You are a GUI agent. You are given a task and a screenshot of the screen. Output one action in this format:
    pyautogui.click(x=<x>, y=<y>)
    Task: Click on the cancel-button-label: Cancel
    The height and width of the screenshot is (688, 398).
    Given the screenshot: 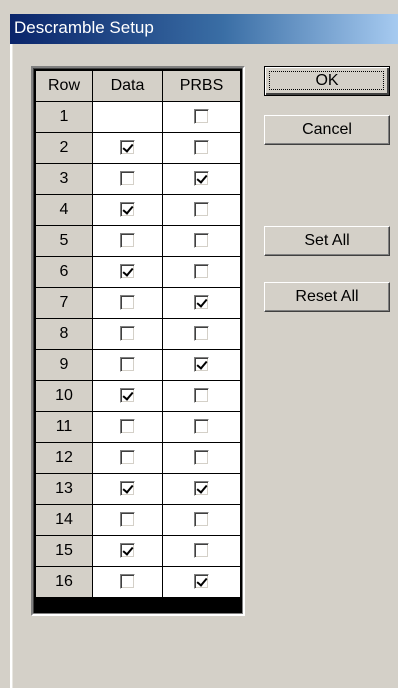 What is the action you would take?
    pyautogui.click(x=327, y=129)
    